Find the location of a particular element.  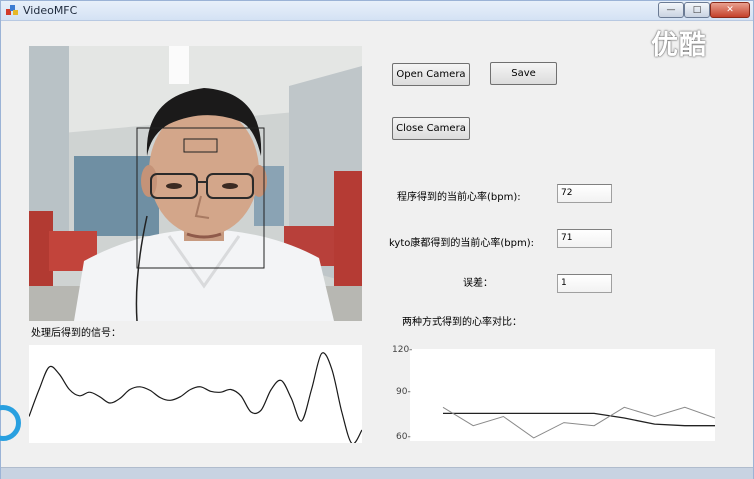

signal-panel-title: 处理后得到的信号： is located at coordinates (76, 333).